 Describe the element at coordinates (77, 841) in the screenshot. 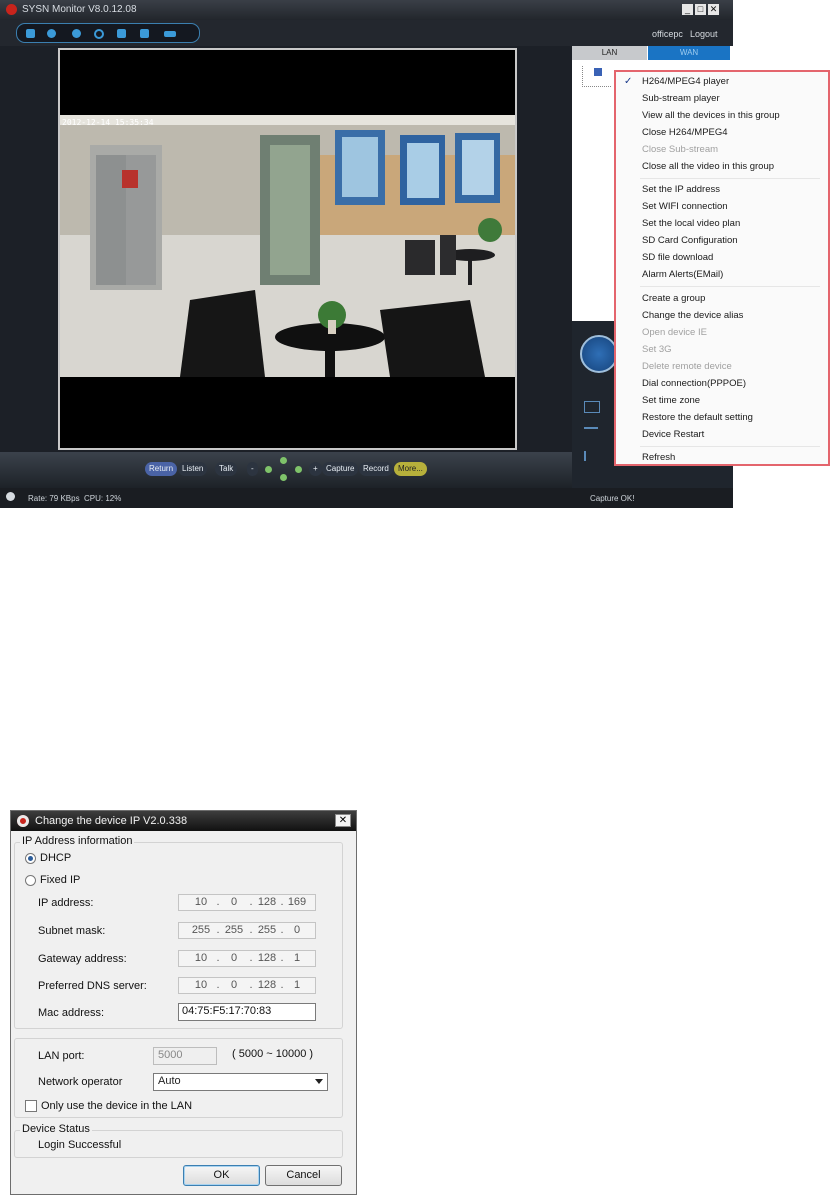

I see `ip-info-group-label: IP Address information` at that location.